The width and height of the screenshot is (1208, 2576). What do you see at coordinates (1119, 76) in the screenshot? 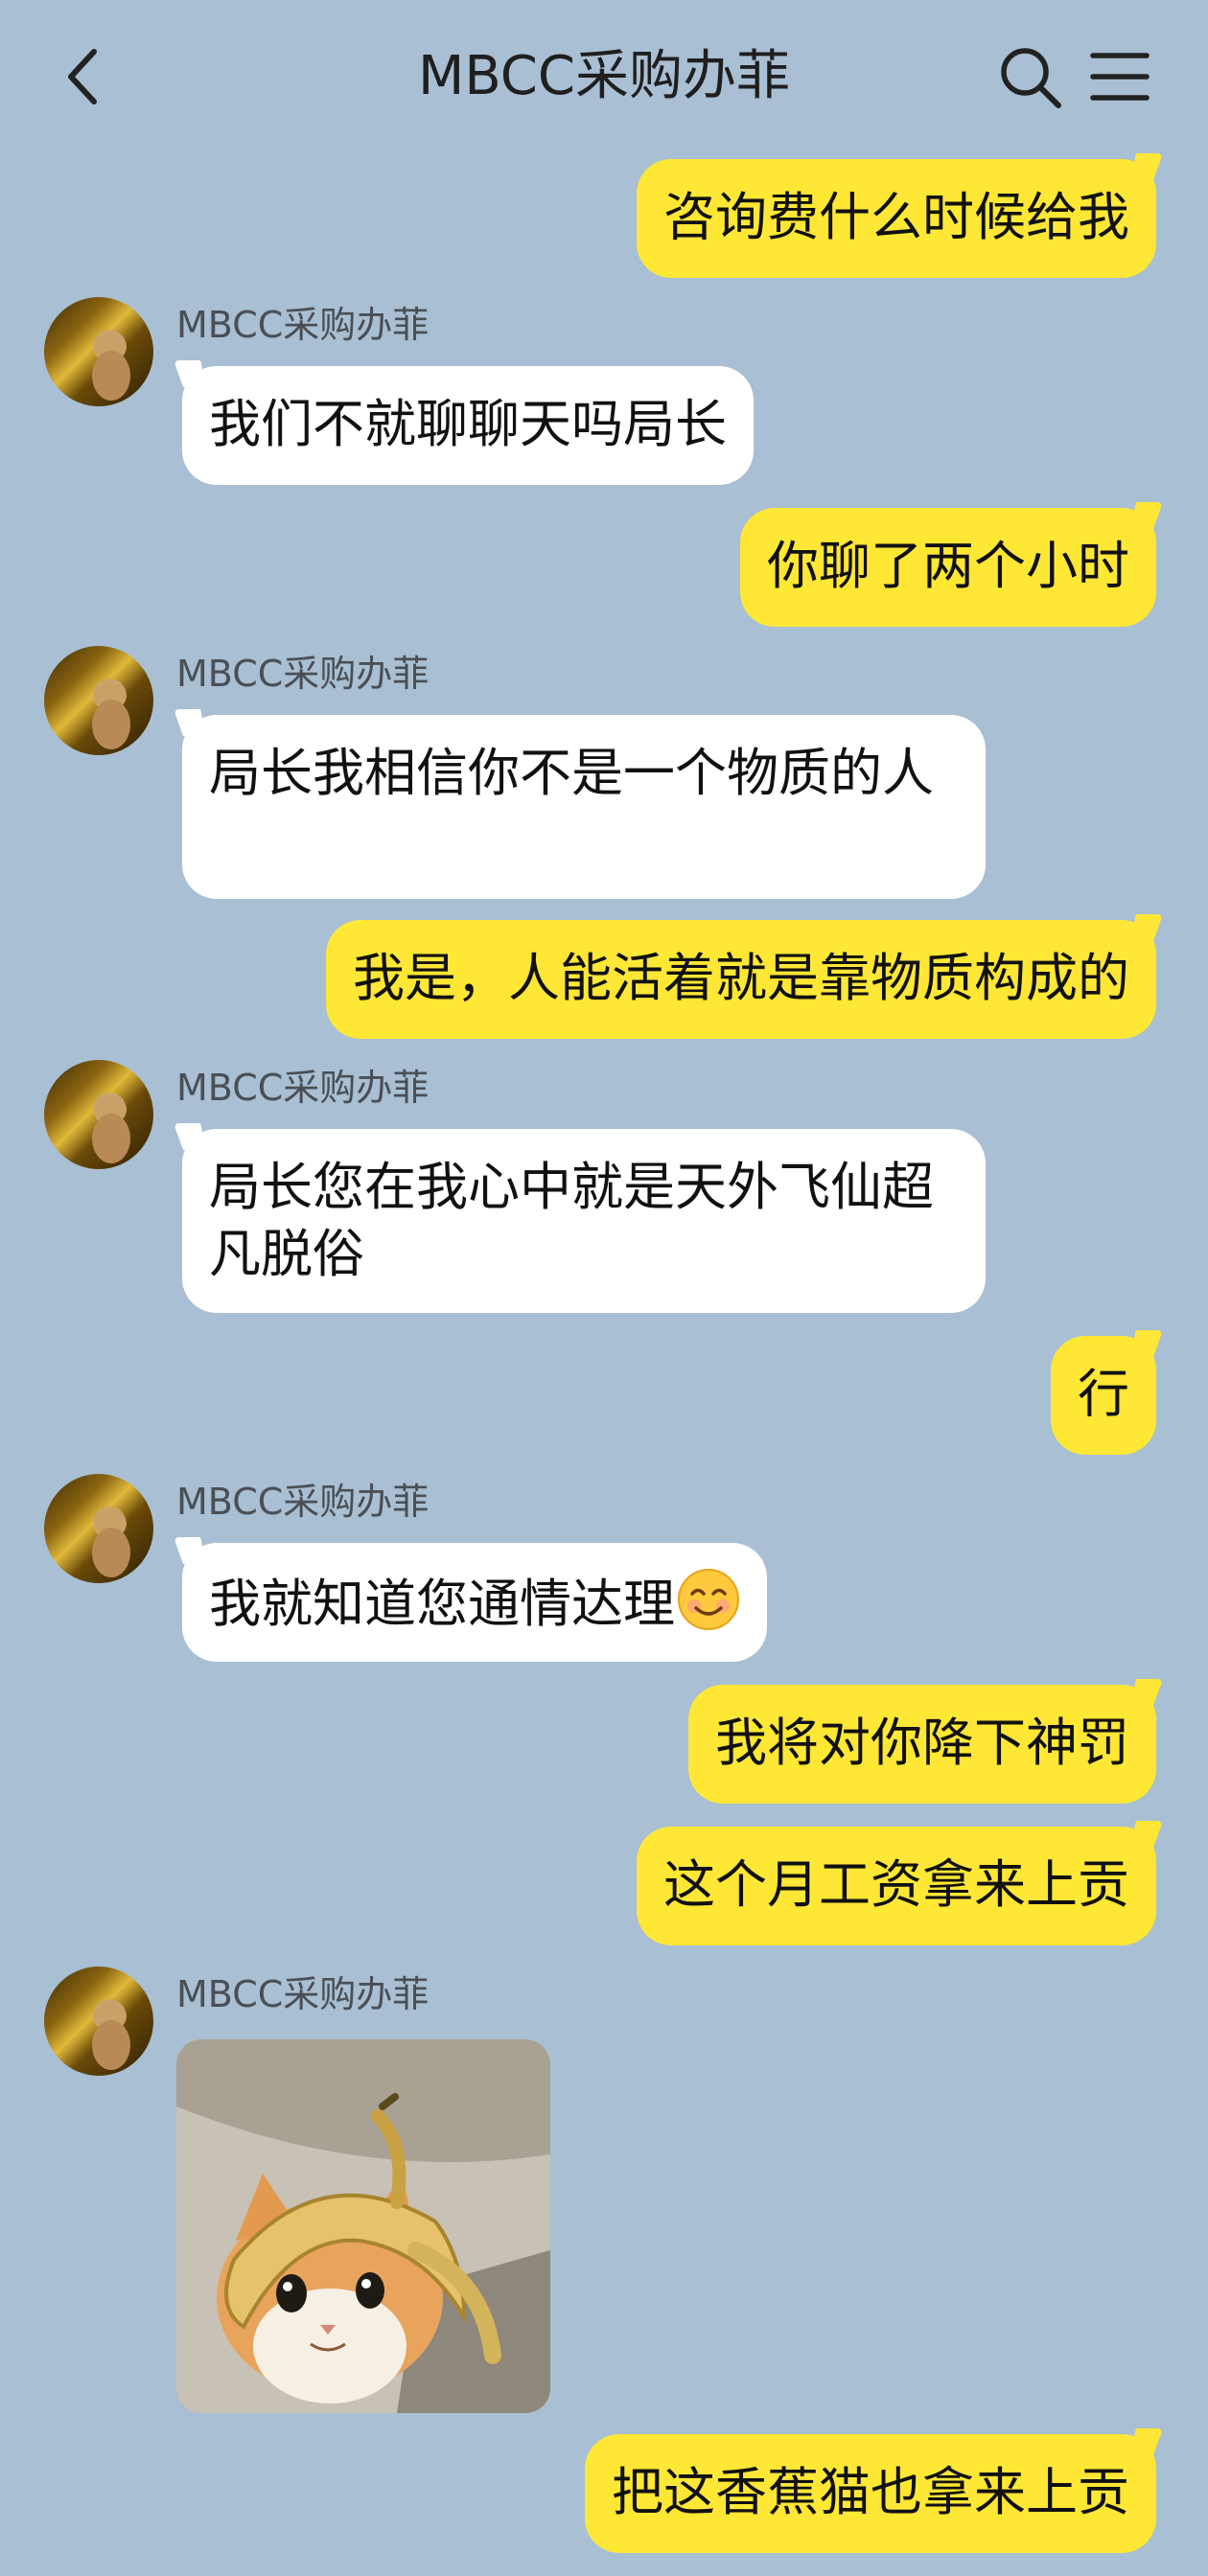
I see `menu-icon` at bounding box center [1119, 76].